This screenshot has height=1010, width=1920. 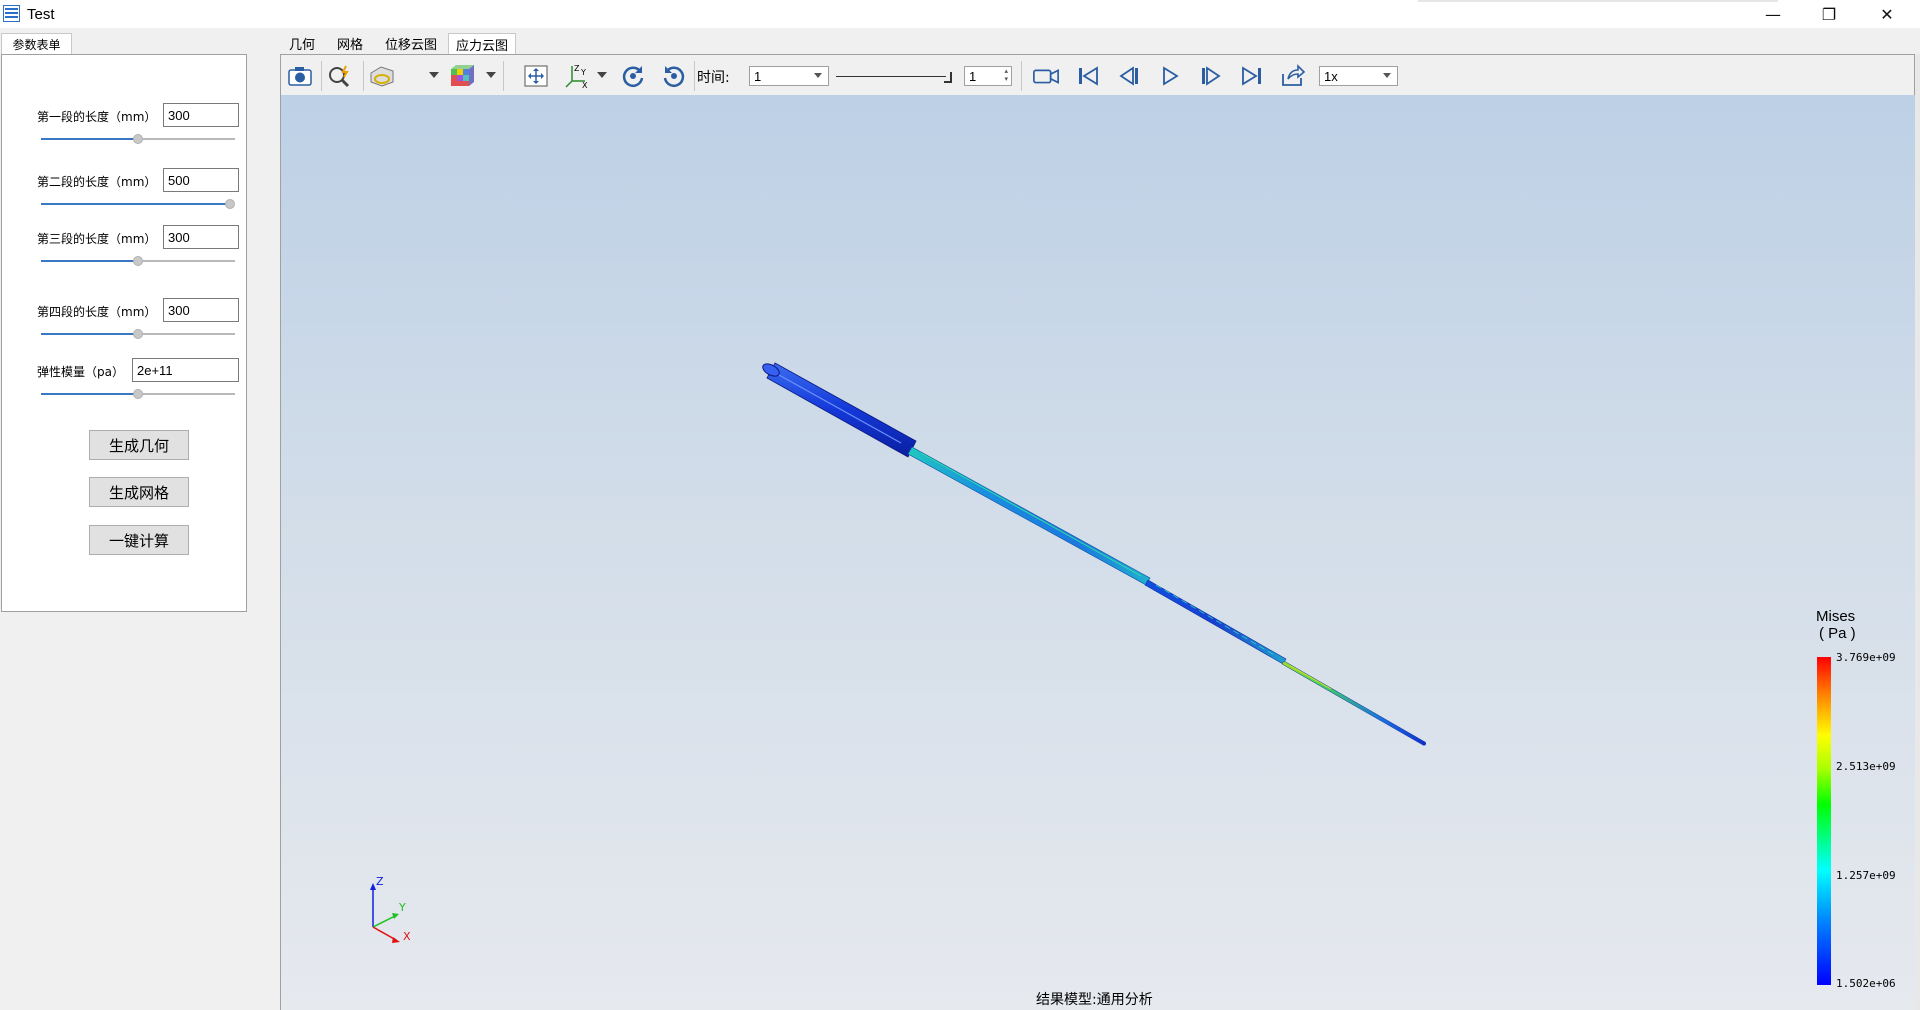 I want to click on time-slider, so click(x=896, y=78).